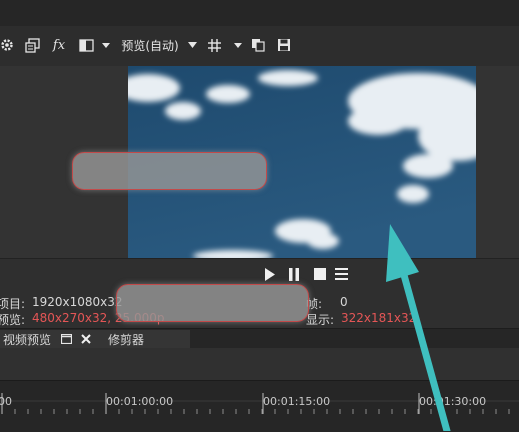 Image resolution: width=519 pixels, height=432 pixels. What do you see at coordinates (297, 401) in the screenshot?
I see `timecode-label: 00:01:15:00` at bounding box center [297, 401].